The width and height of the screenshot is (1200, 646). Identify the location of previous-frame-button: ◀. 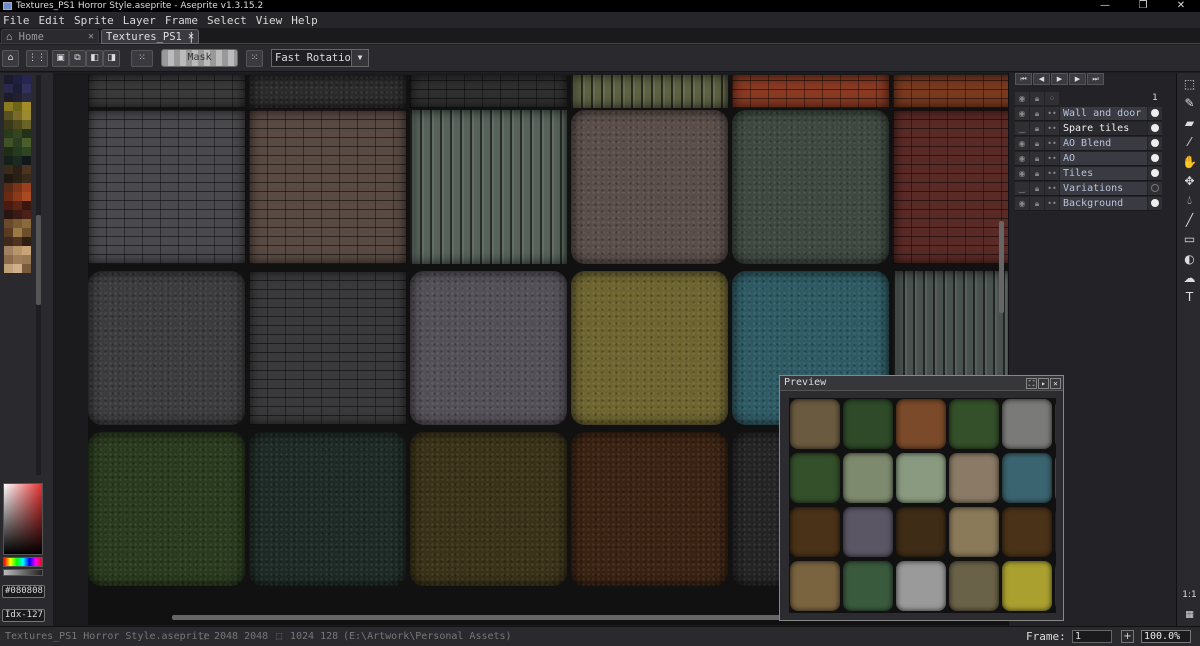
(1041, 79).